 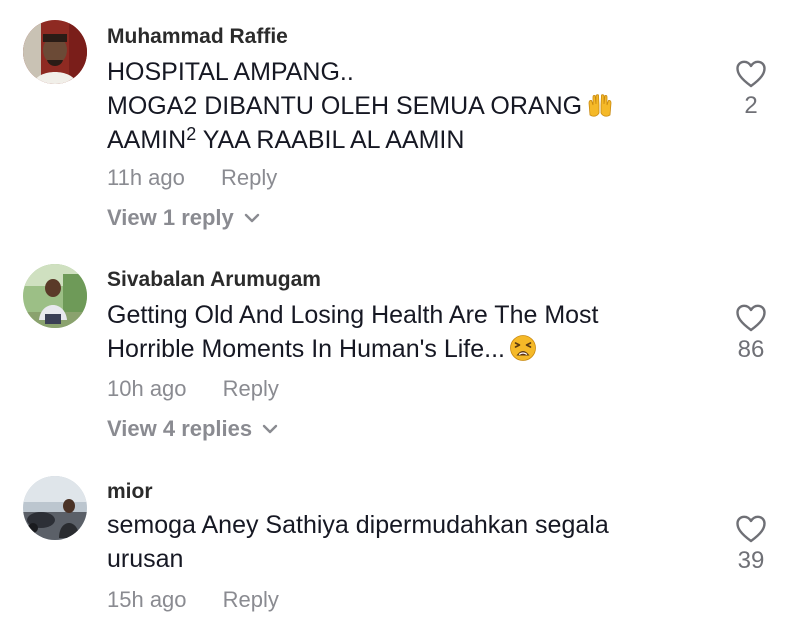 I want to click on like-button: 86, so click(x=751, y=334).